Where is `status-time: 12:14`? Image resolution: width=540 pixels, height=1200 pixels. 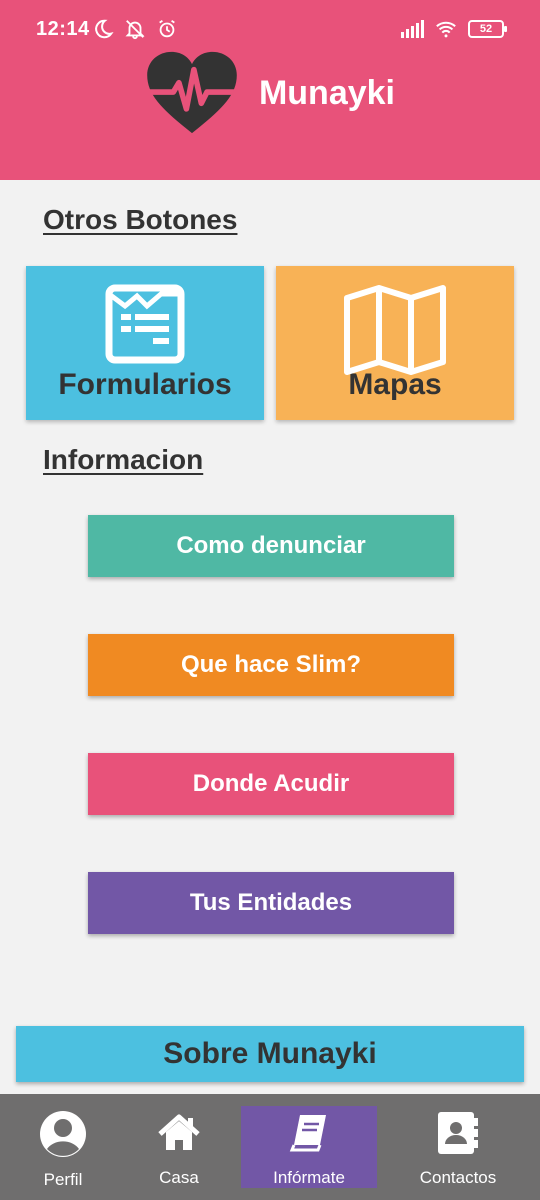
status-time: 12:14 is located at coordinates (63, 29).